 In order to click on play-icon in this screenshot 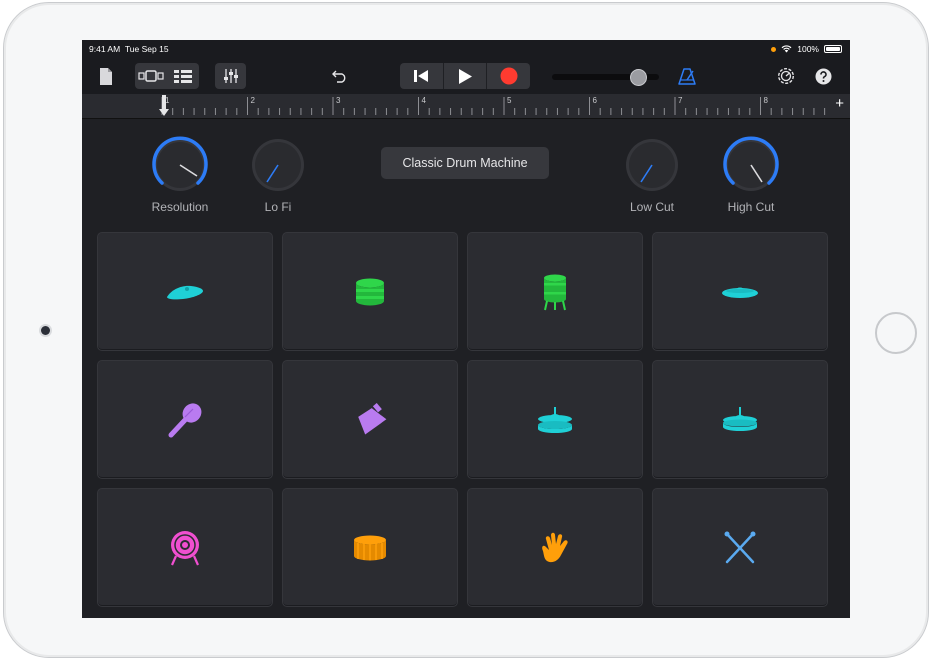, I will do `click(465, 76)`.